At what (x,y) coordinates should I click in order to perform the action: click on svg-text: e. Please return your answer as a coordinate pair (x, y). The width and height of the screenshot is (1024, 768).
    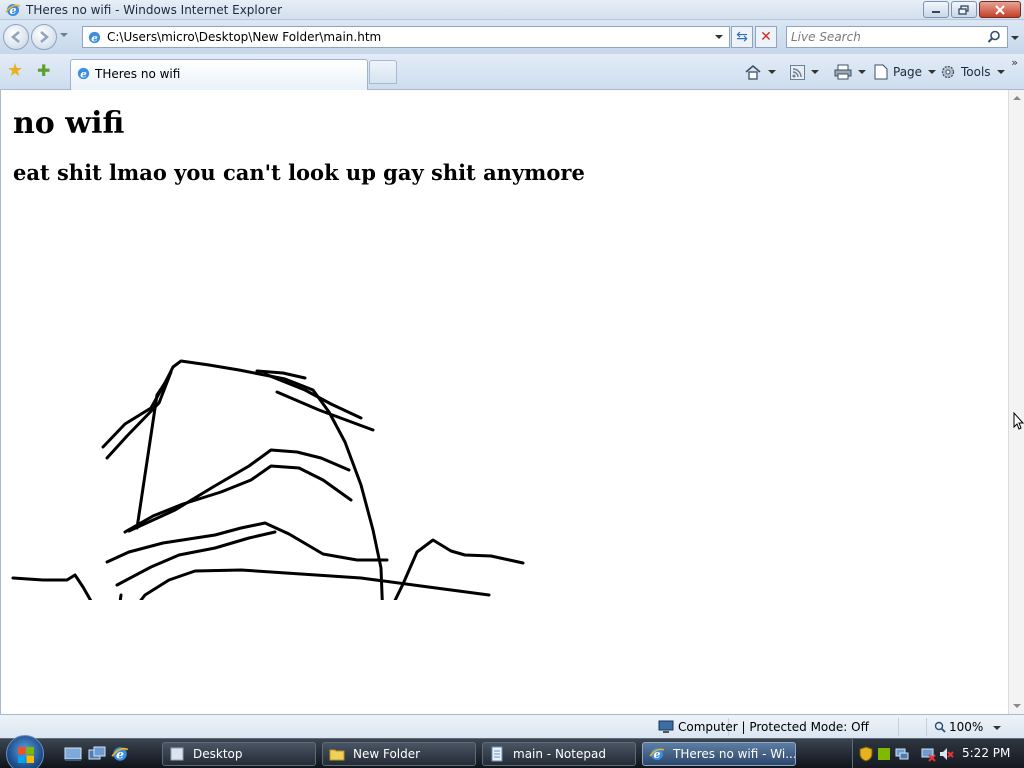
    Looking at the image, I should click on (94, 38).